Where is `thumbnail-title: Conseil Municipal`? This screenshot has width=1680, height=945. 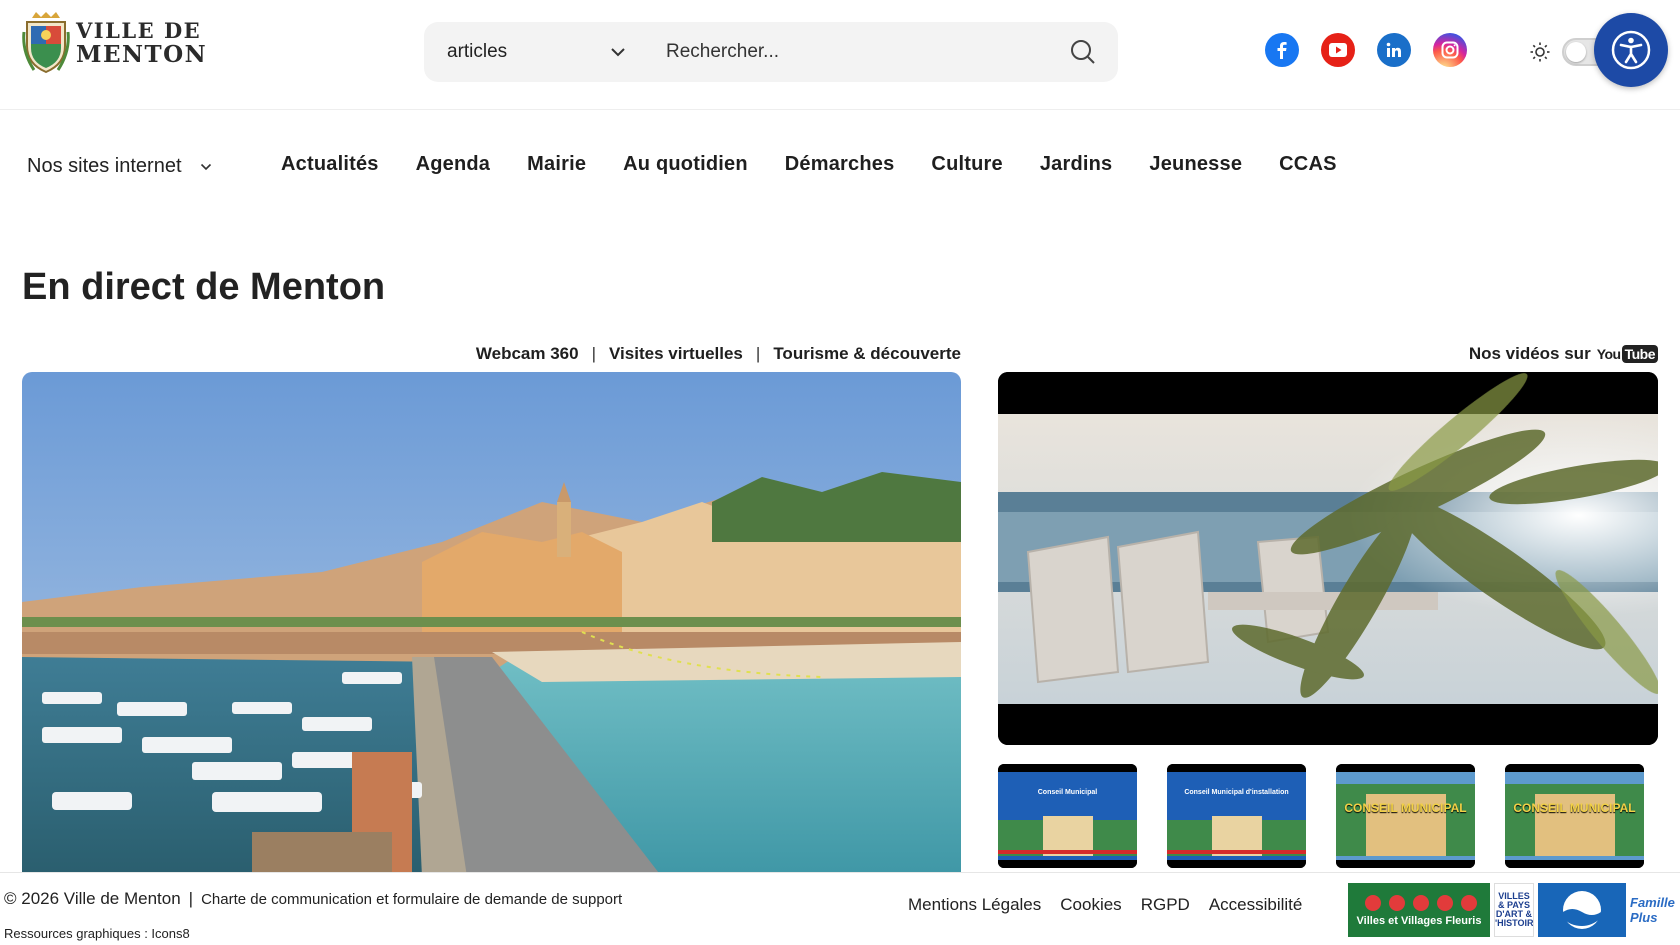 thumbnail-title: Conseil Municipal is located at coordinates (1067, 792).